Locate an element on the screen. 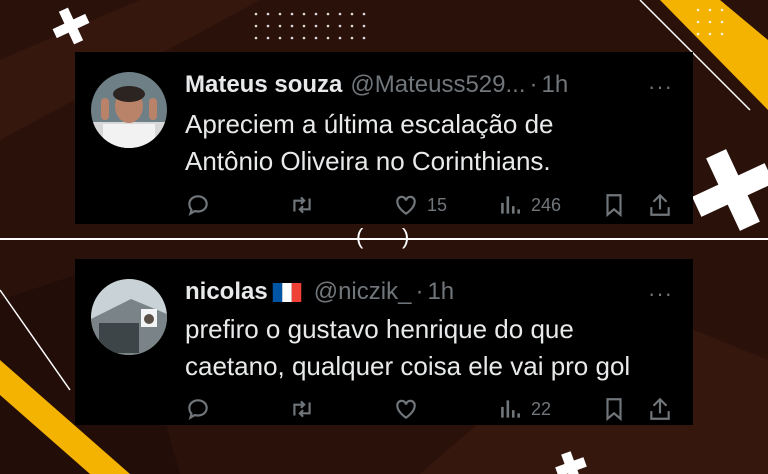  divider-line is located at coordinates (384, 239).